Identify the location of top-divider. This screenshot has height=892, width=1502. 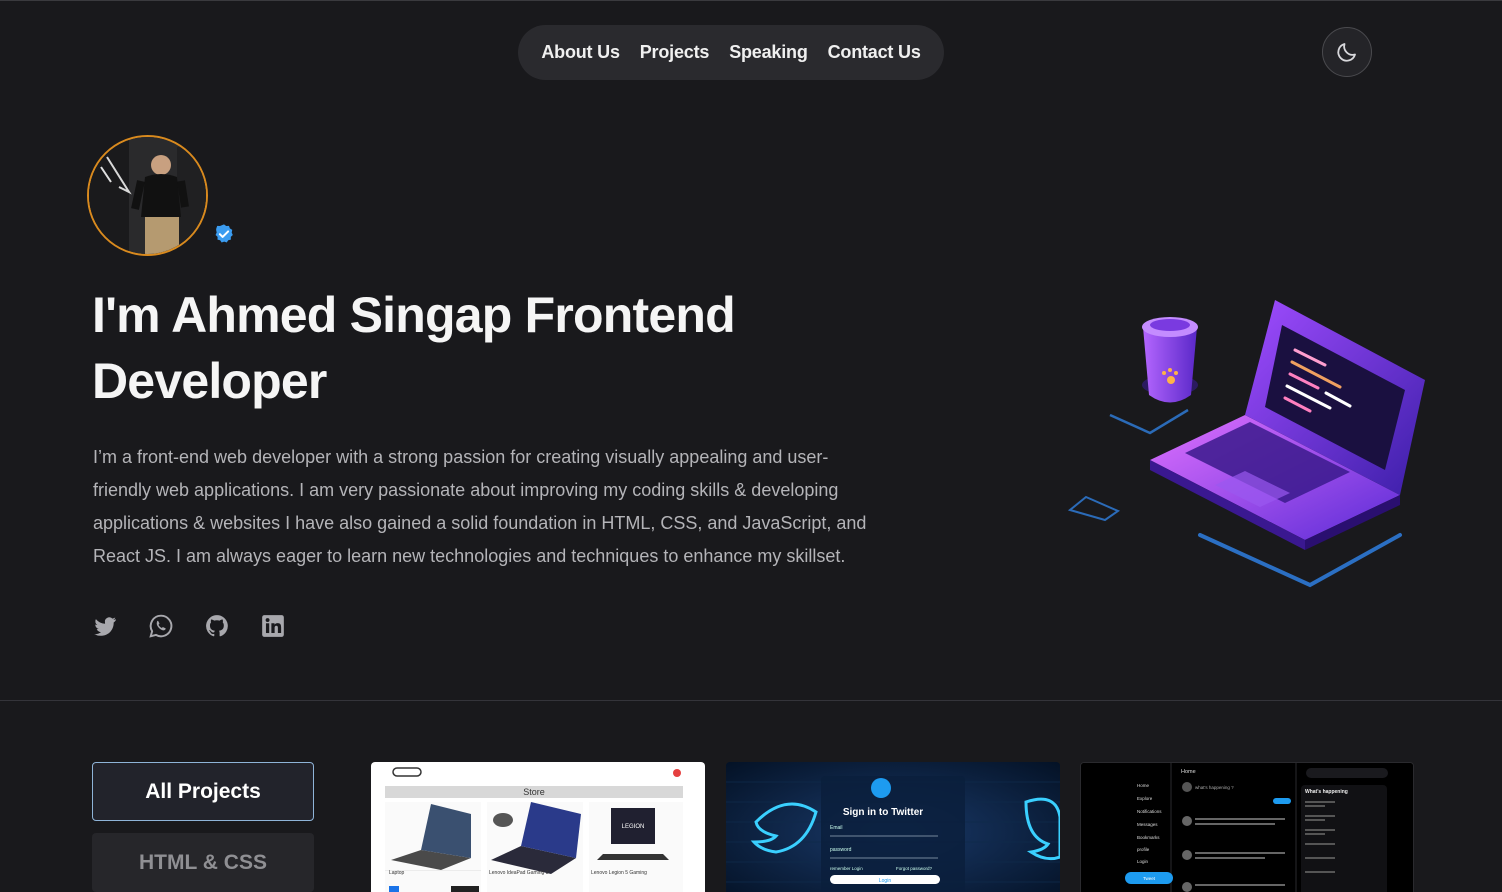
(751, 0).